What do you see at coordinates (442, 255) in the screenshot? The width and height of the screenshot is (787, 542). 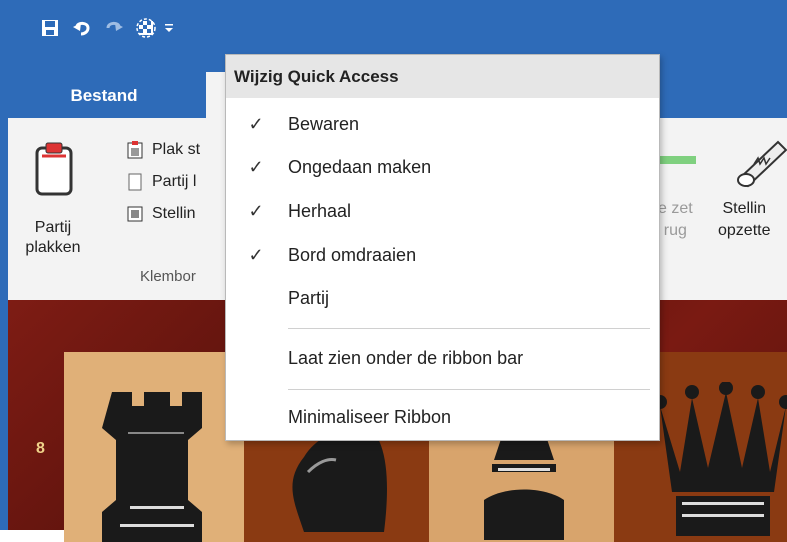 I see `menu-item-flip-board: ✓ Bord omdraaien` at bounding box center [442, 255].